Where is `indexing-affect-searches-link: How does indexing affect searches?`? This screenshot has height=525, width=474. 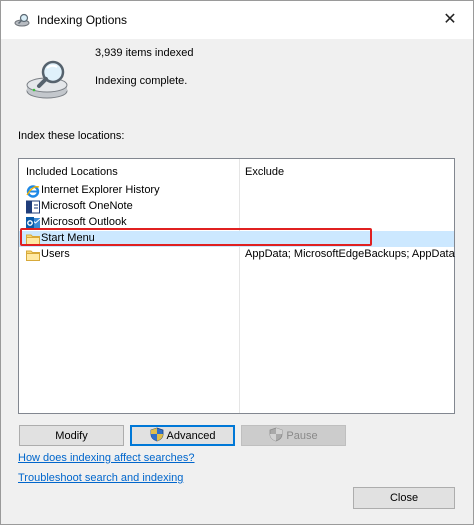
indexing-affect-searches-link: How does indexing affect searches? is located at coordinates (106, 458).